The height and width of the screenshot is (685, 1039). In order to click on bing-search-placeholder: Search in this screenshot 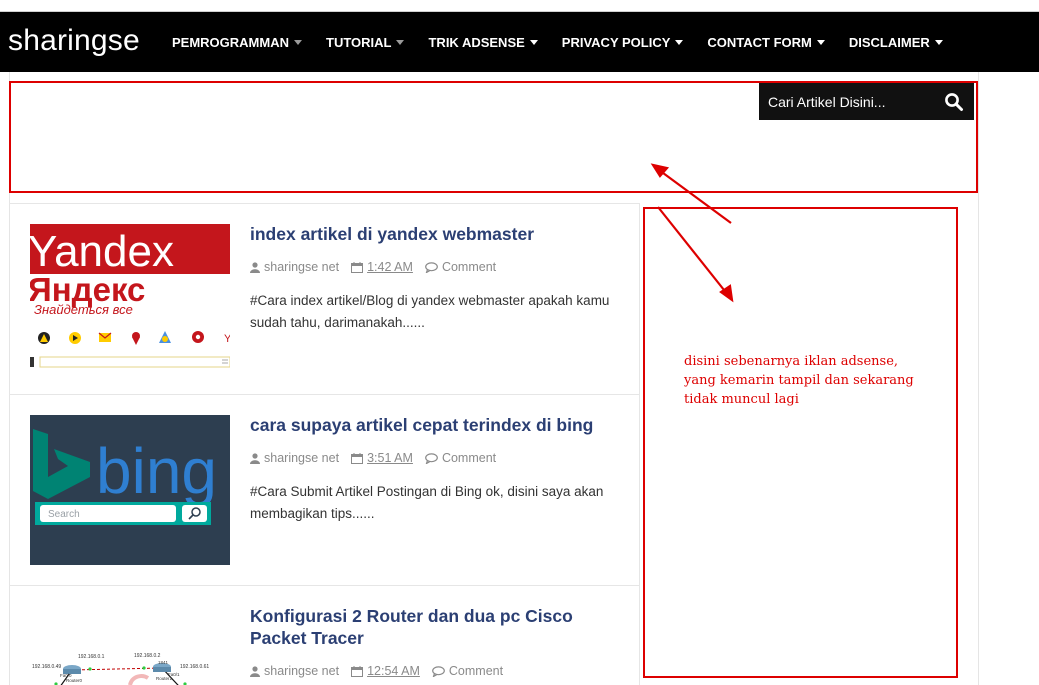, I will do `click(64, 514)`.